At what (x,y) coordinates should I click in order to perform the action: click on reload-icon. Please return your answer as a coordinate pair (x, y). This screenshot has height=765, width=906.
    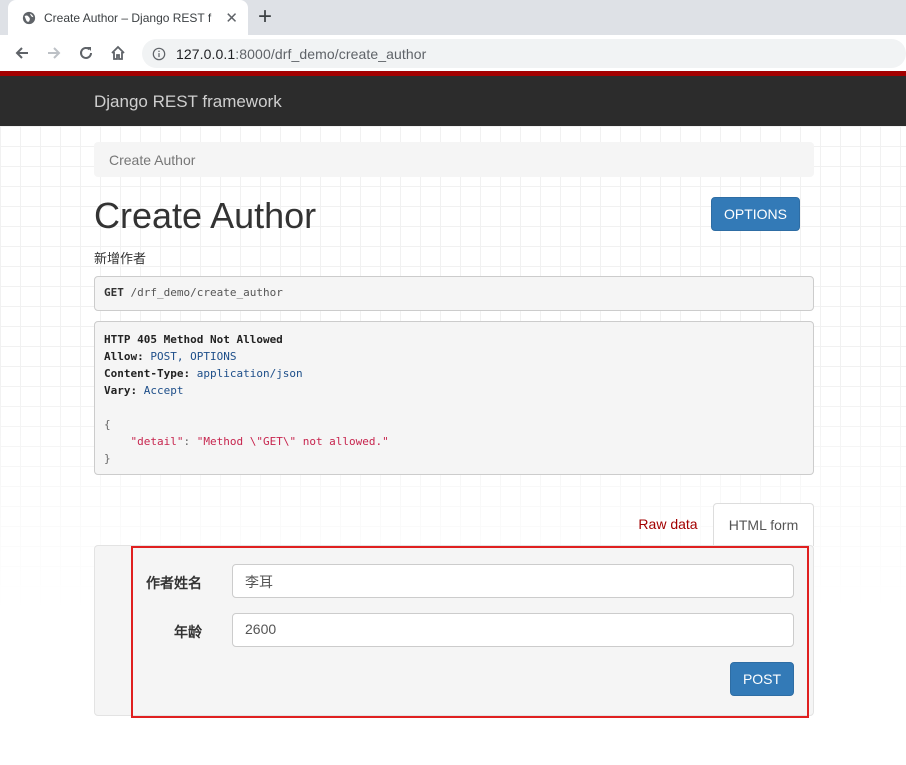
    Looking at the image, I should click on (86, 53).